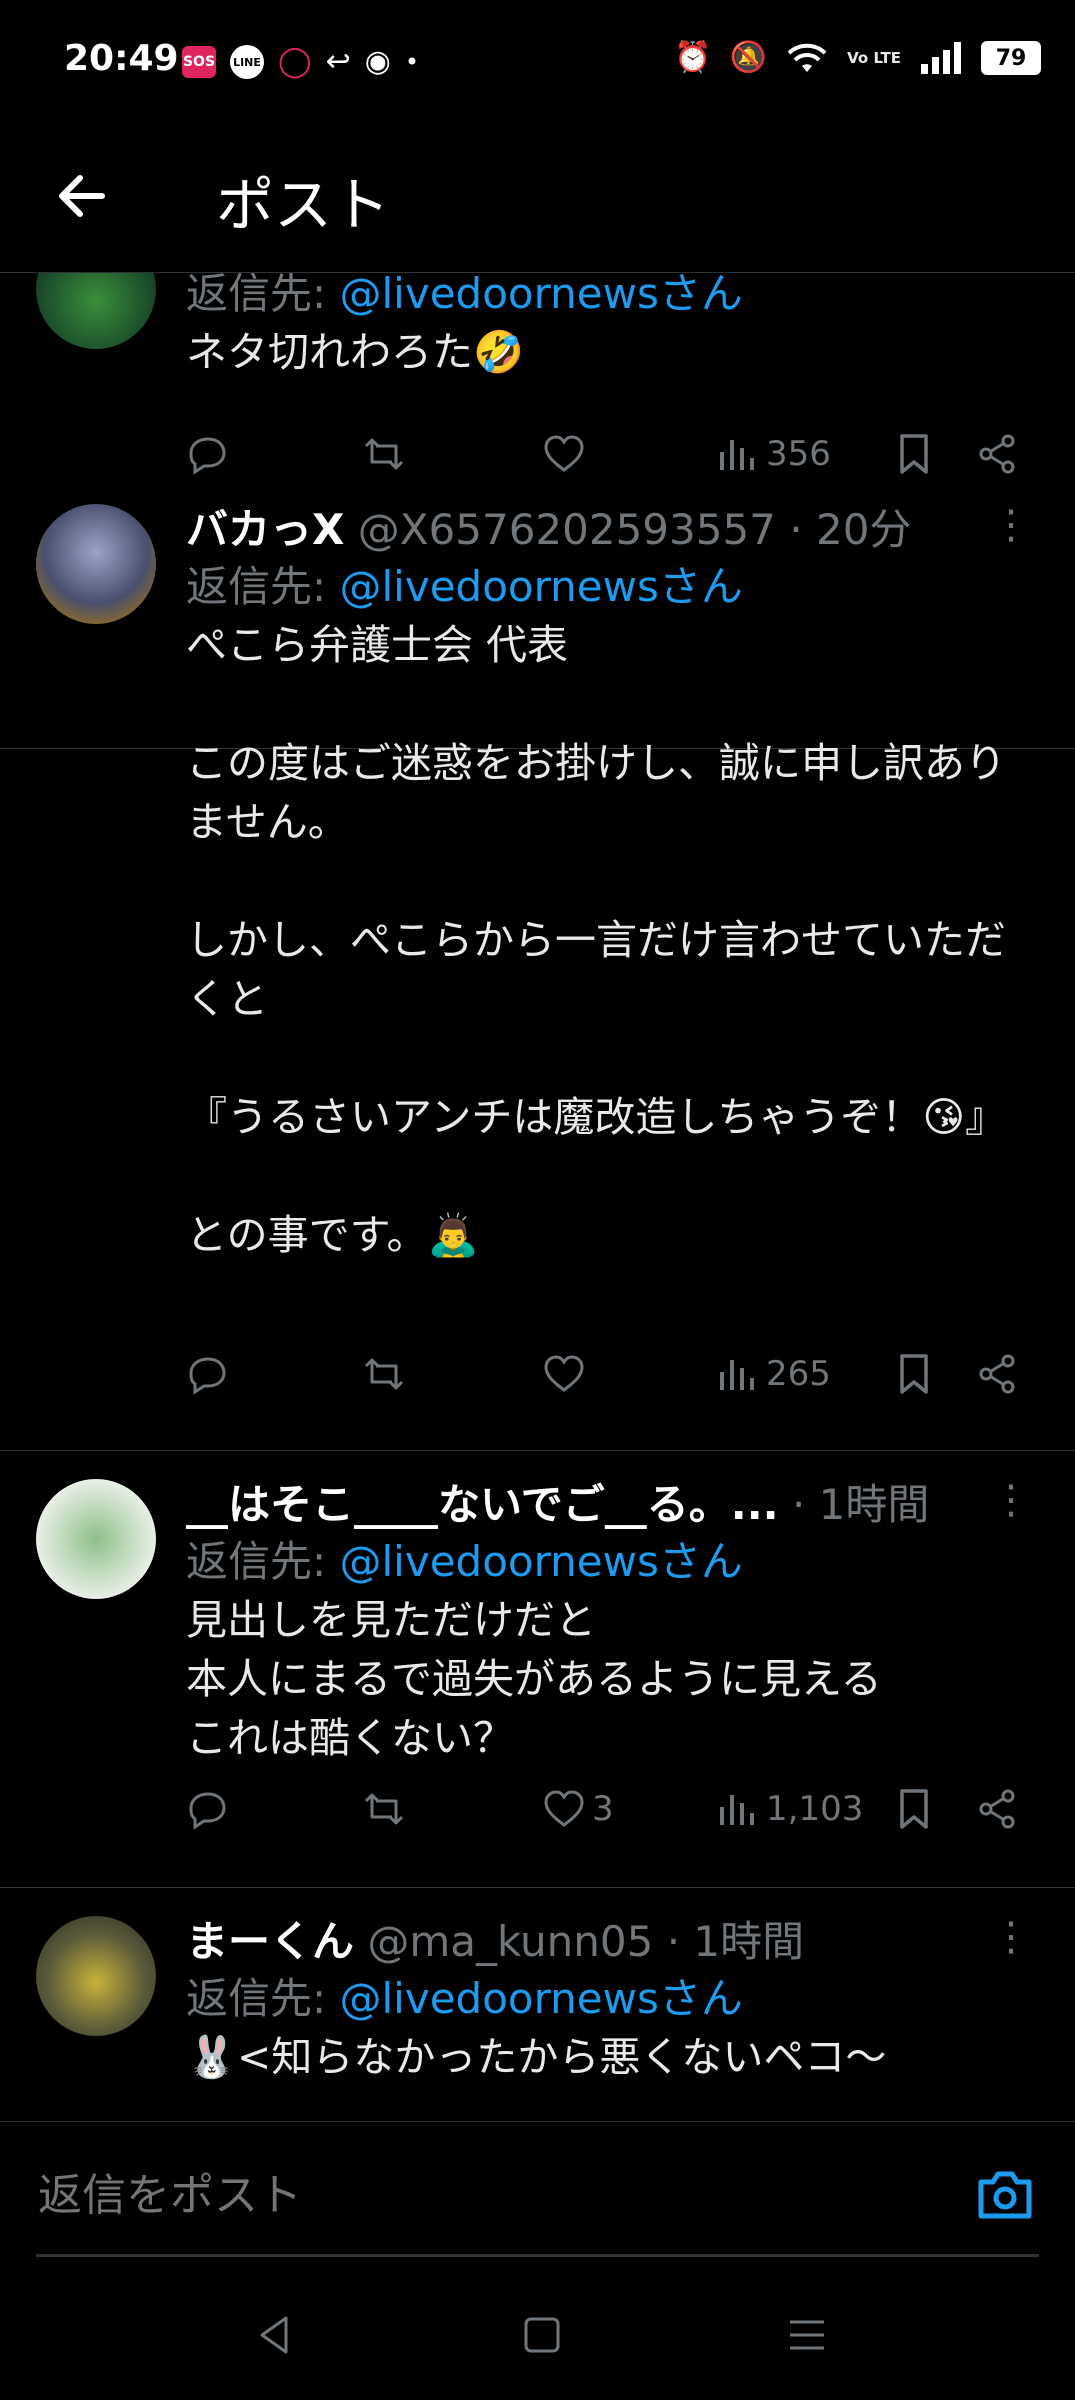 The image size is (1075, 2400). Describe the element at coordinates (265, 529) in the screenshot. I see `display-name: バカっX` at that location.